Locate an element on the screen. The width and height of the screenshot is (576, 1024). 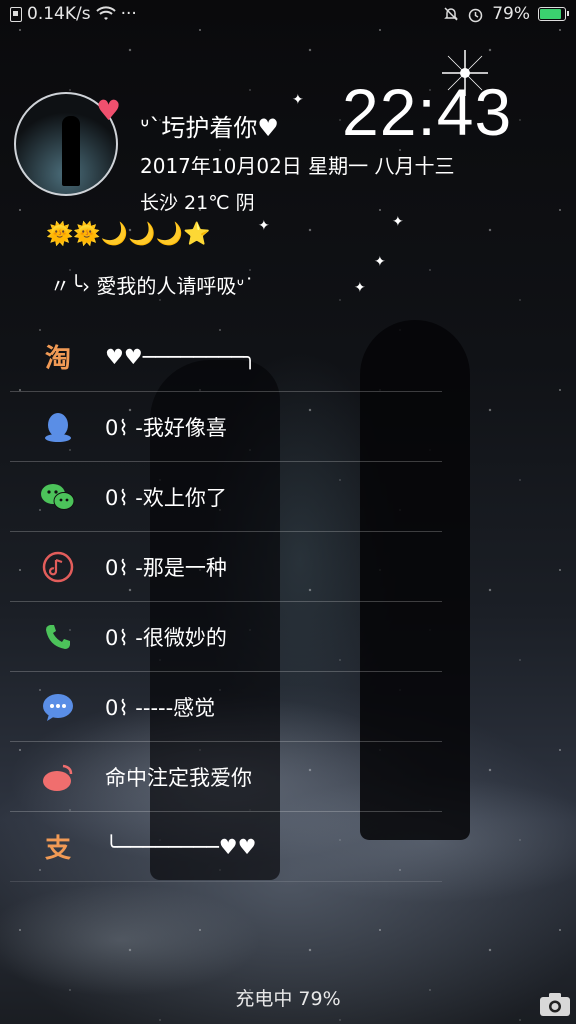
taobao-icon: 淘 is located at coordinates (57, 359).